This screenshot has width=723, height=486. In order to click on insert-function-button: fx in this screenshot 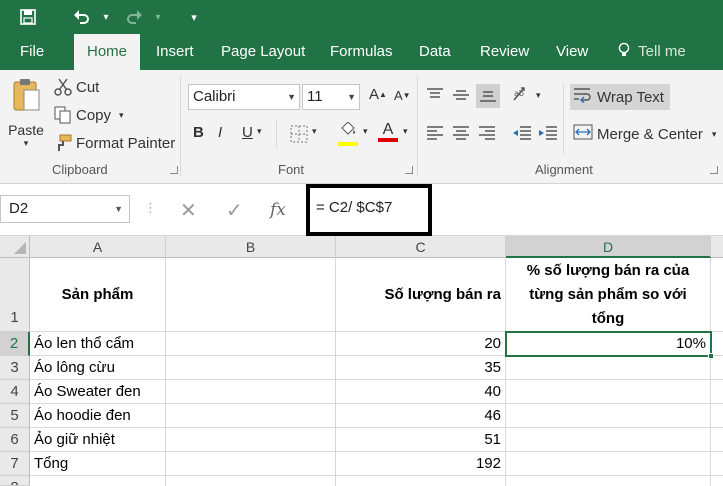, I will do `click(278, 210)`.